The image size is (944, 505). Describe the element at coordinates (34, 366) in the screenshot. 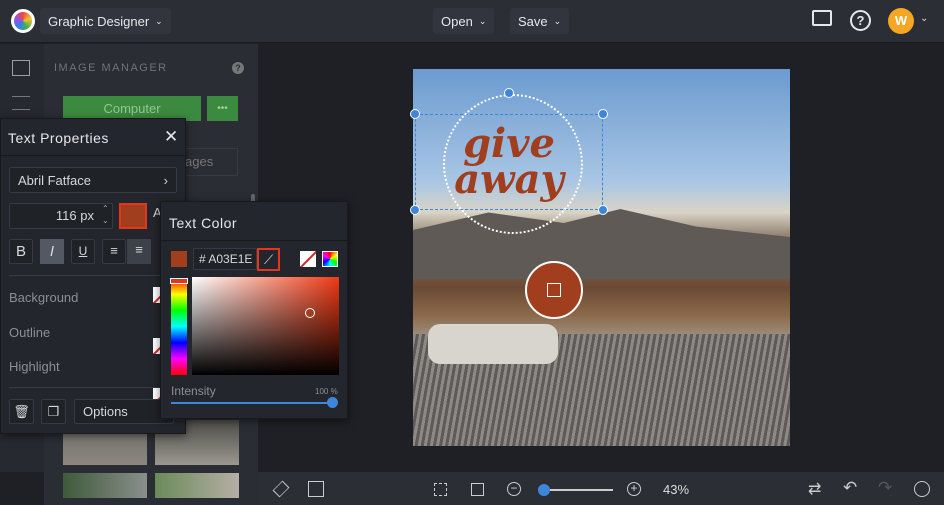

I see `highlight-label: Highlight` at that location.